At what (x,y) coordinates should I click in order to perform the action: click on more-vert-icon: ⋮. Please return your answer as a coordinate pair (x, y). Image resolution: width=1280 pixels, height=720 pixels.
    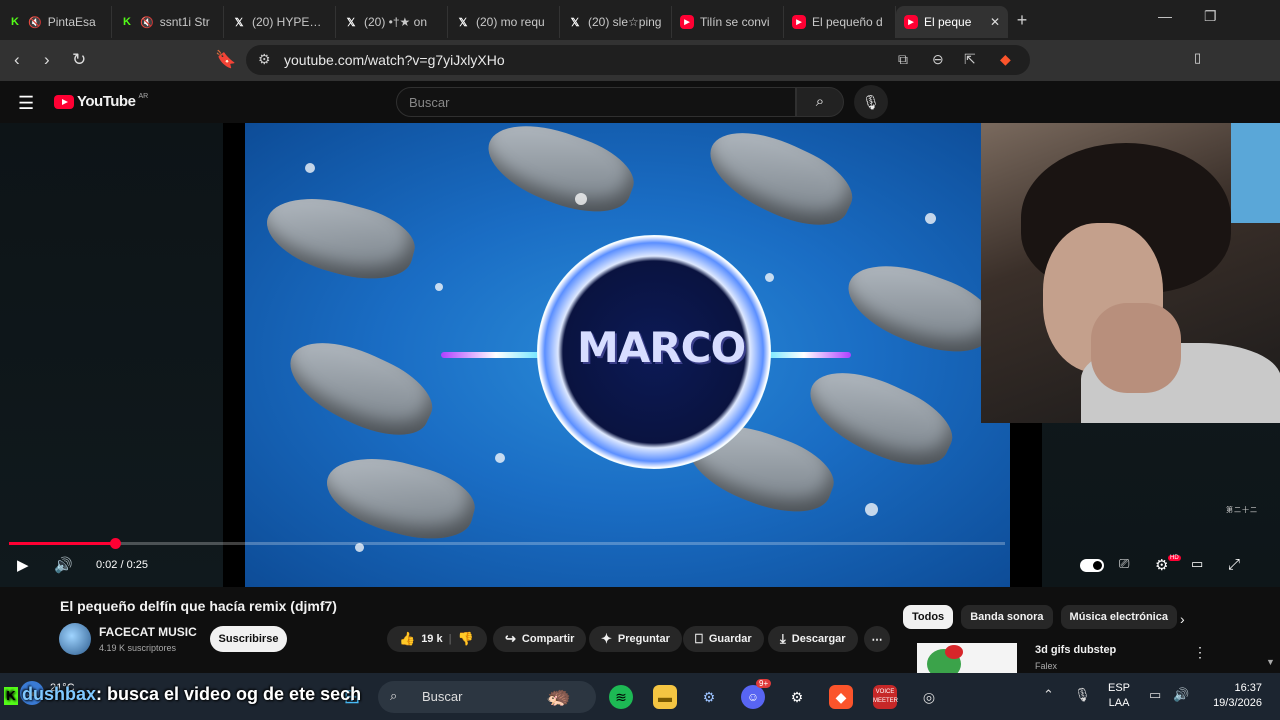
    Looking at the image, I should click on (1200, 652).